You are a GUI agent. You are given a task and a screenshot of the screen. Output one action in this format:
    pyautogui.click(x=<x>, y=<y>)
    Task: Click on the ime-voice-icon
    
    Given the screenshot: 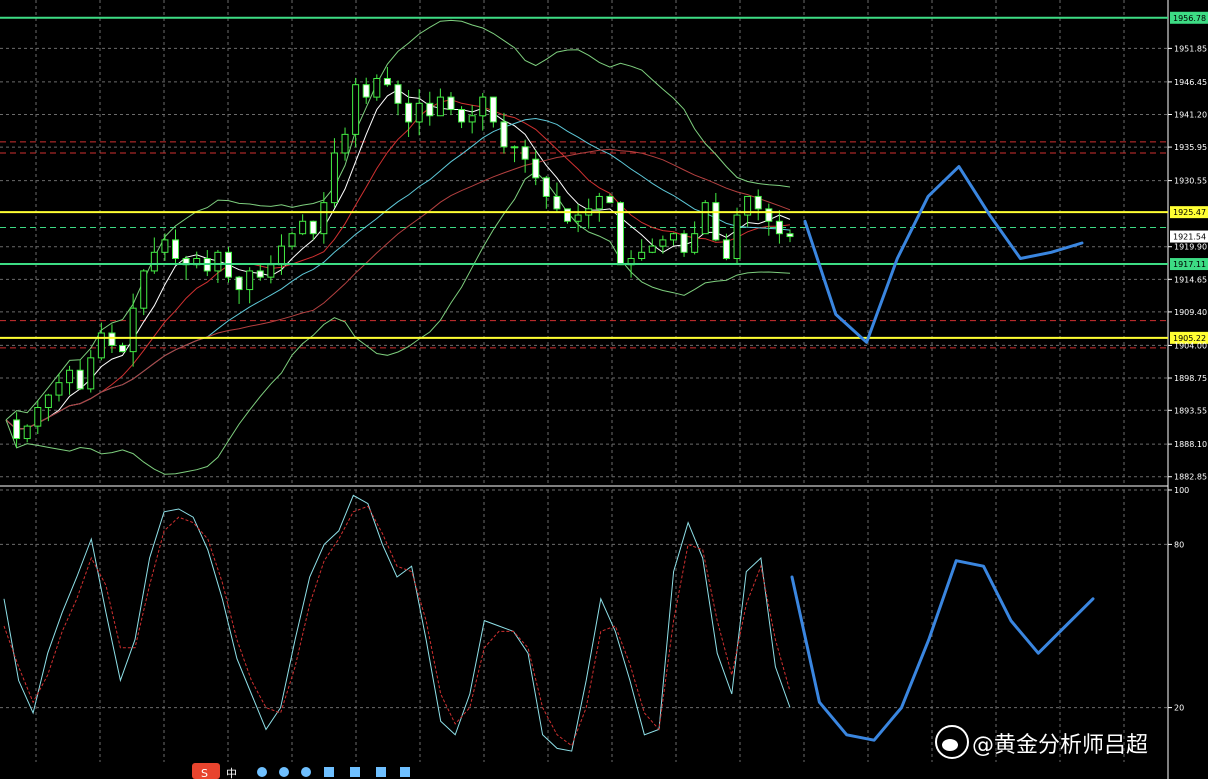 What is the action you would take?
    pyautogui.click(x=306, y=772)
    